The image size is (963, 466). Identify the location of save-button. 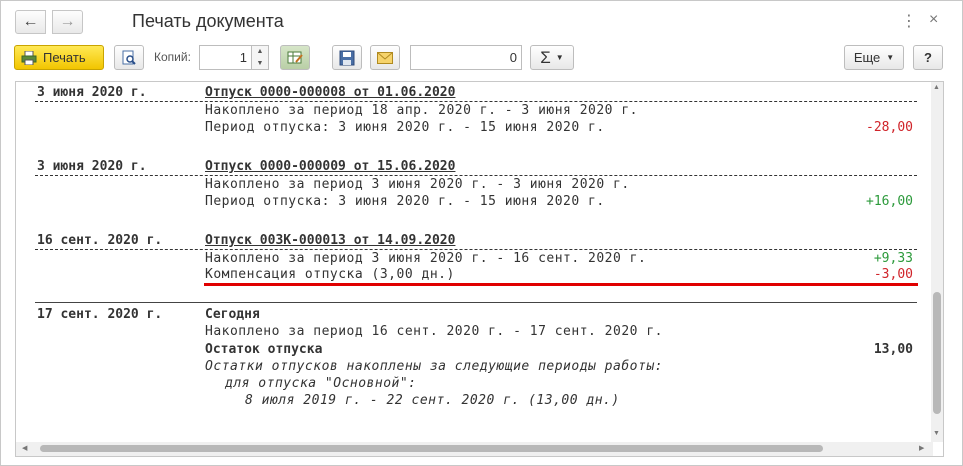
(347, 57).